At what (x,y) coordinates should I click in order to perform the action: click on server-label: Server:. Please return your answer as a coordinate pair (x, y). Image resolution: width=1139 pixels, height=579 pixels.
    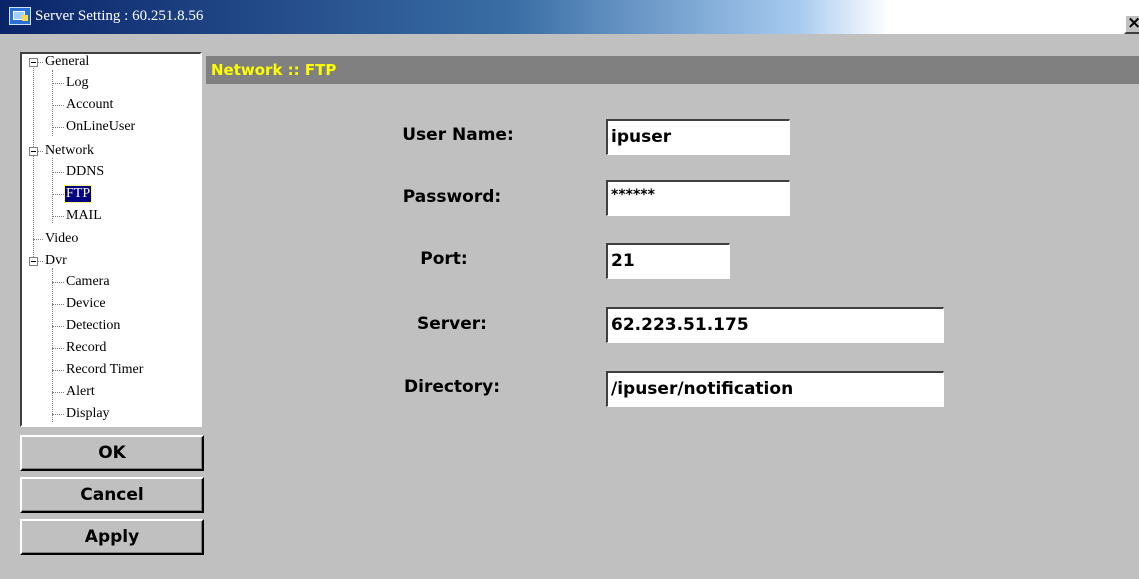
    Looking at the image, I should click on (452, 324).